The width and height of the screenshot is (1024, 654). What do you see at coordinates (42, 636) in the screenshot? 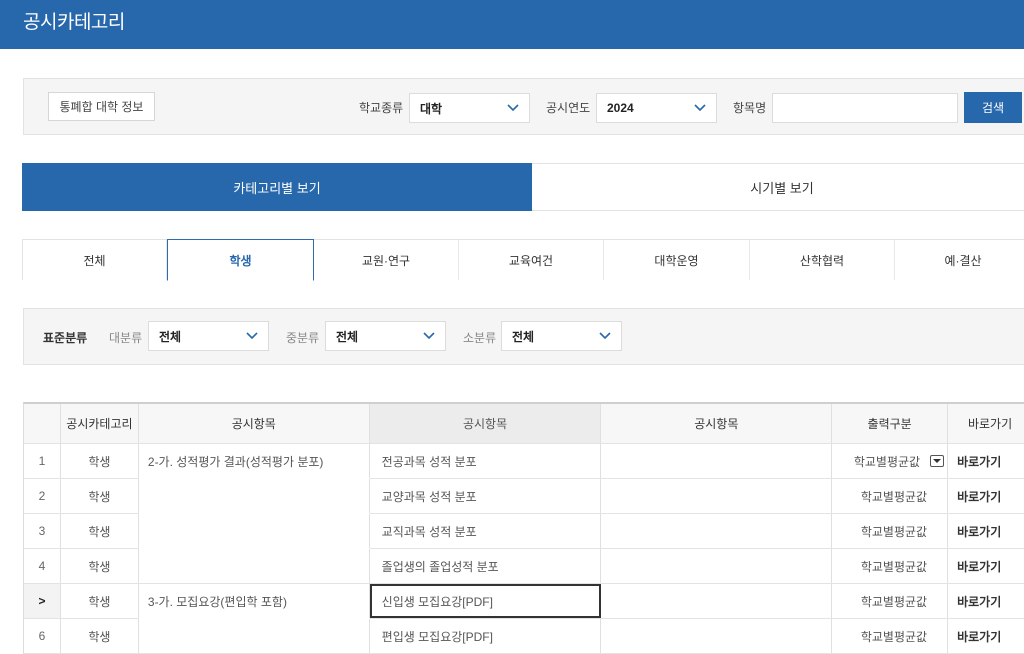
I see `row-number: 6` at bounding box center [42, 636].